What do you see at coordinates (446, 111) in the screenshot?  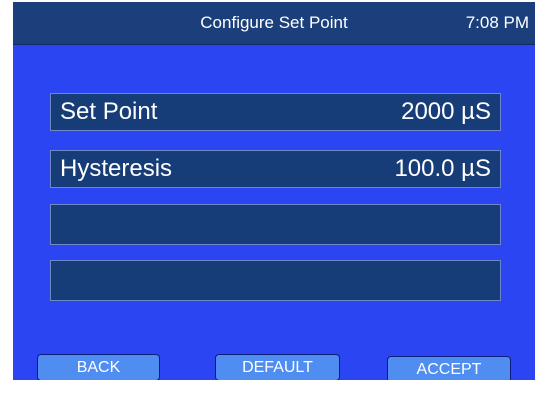 I see `set-point-value: 2000 µS` at bounding box center [446, 111].